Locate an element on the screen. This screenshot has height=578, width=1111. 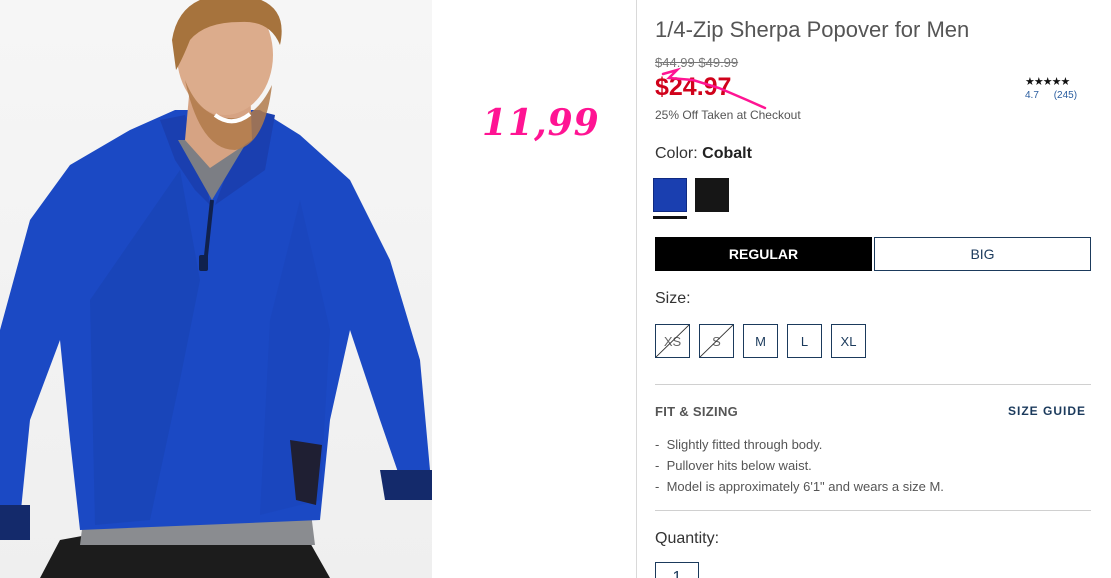
list-item: Pullover hits below waist. is located at coordinates (799, 465).